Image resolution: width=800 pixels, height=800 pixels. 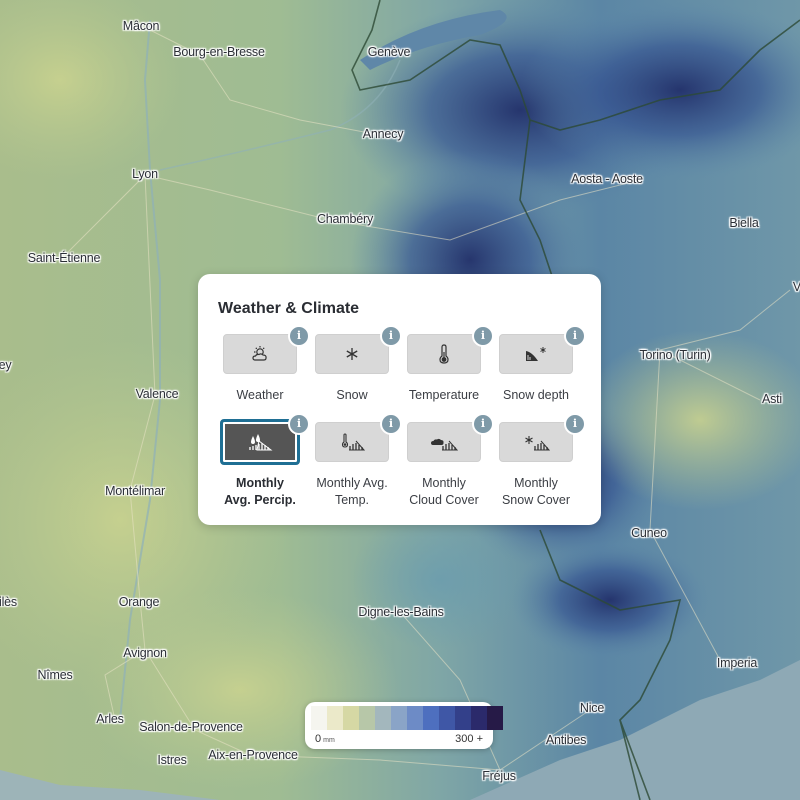 I want to click on city-label: Valence, so click(x=157, y=394).